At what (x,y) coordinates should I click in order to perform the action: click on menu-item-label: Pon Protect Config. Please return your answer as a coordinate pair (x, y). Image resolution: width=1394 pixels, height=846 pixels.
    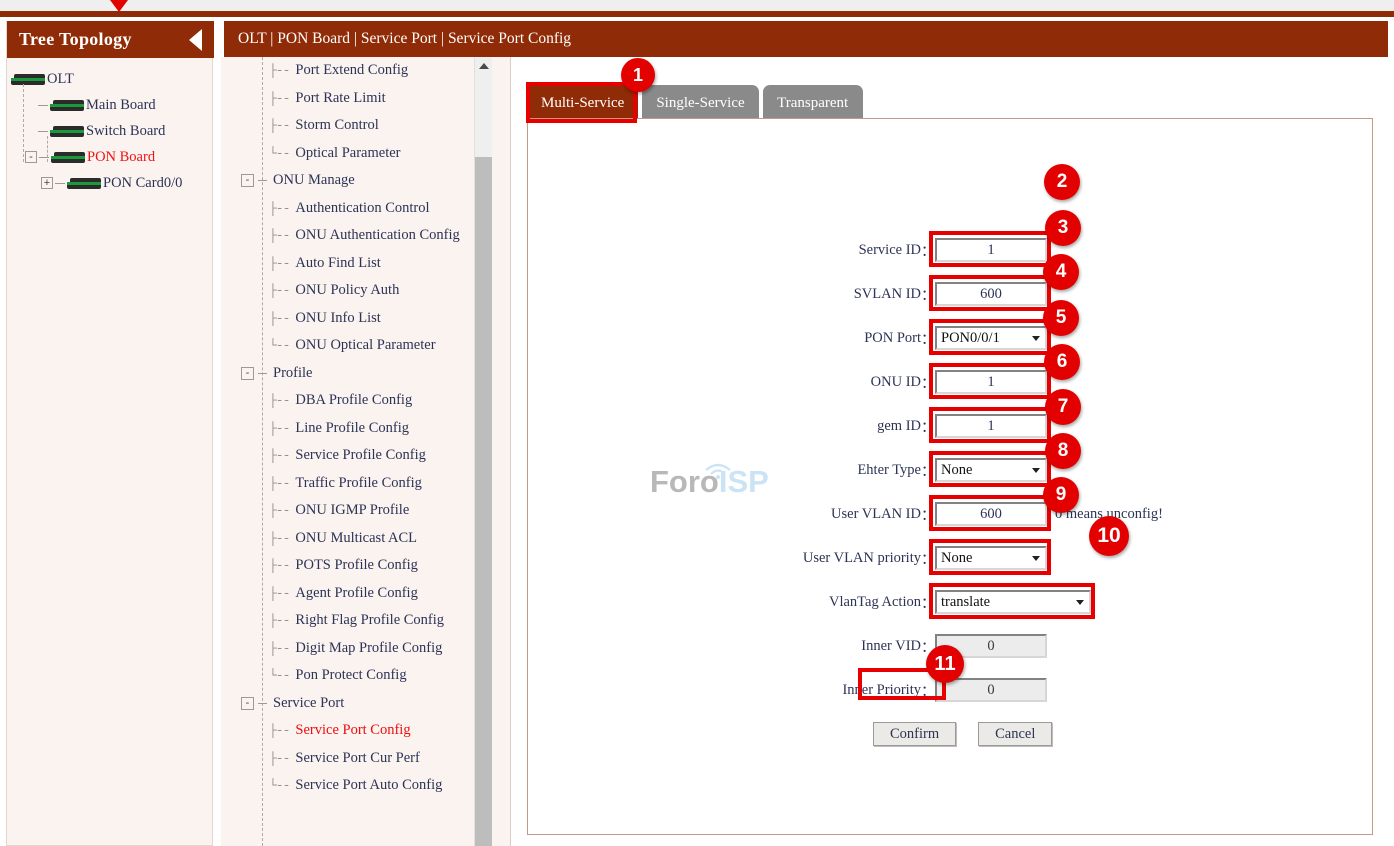
    Looking at the image, I should click on (350, 675).